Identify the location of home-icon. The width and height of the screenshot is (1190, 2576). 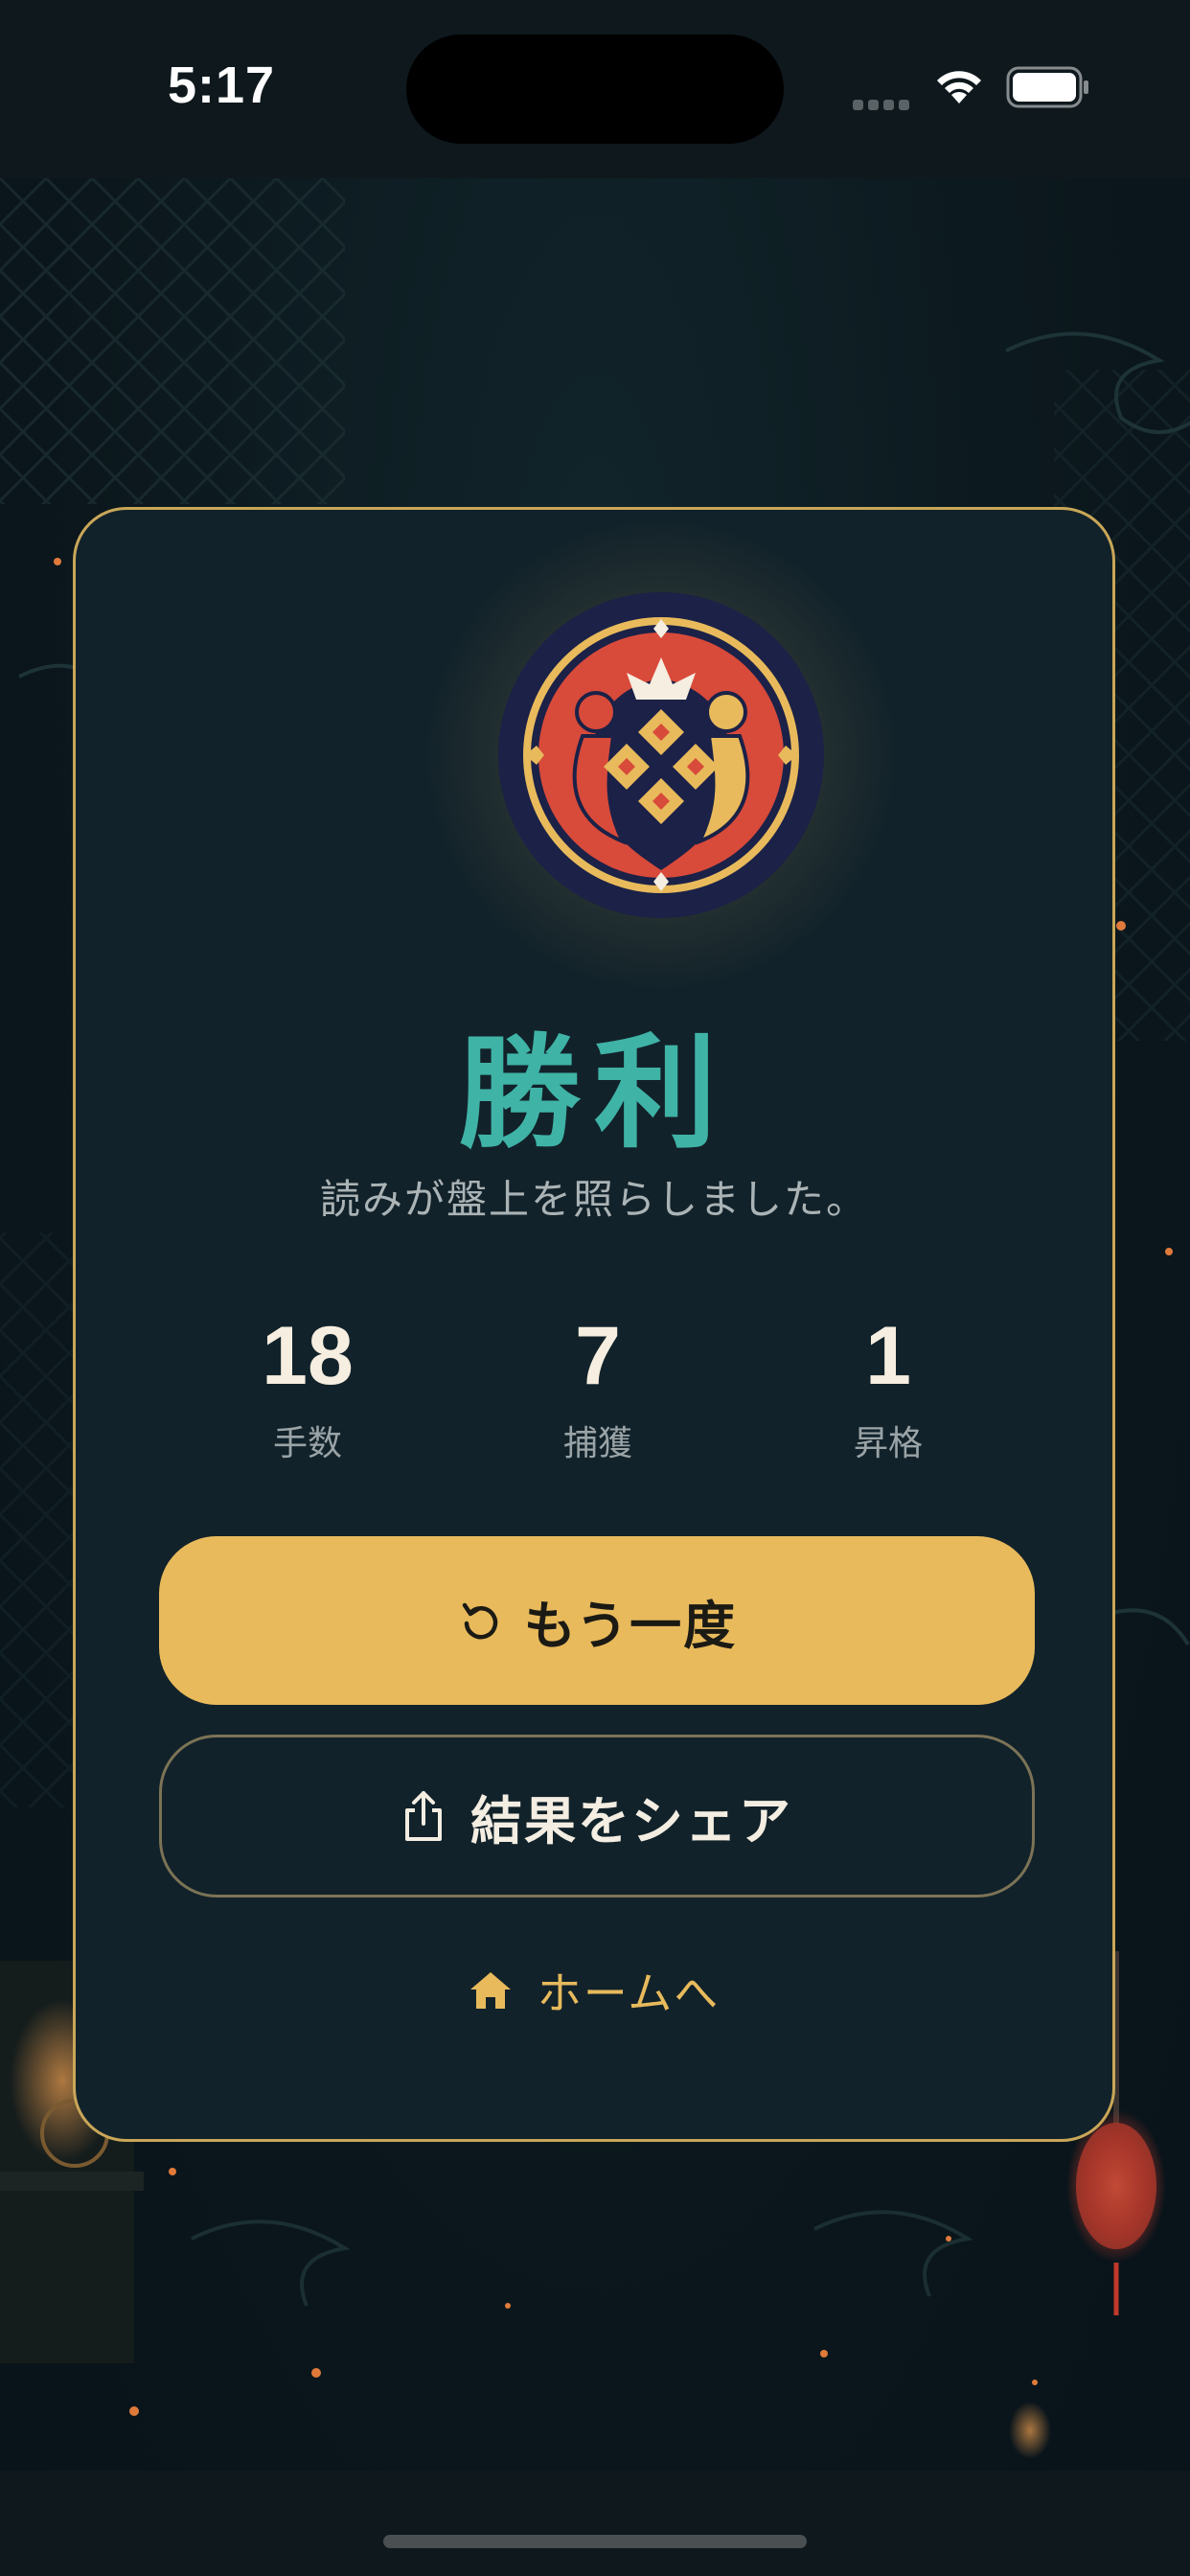
(490, 1990).